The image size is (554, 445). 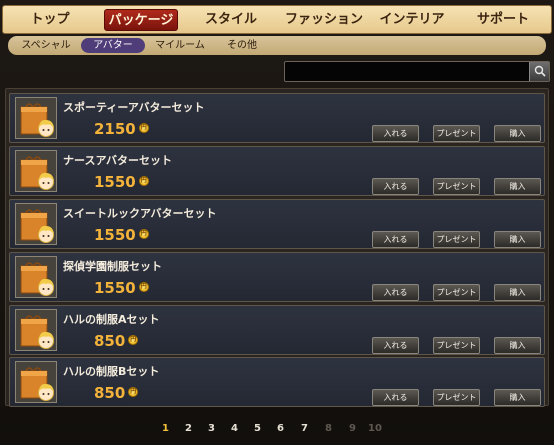 I want to click on package-price: 2150 円, so click(x=121, y=129).